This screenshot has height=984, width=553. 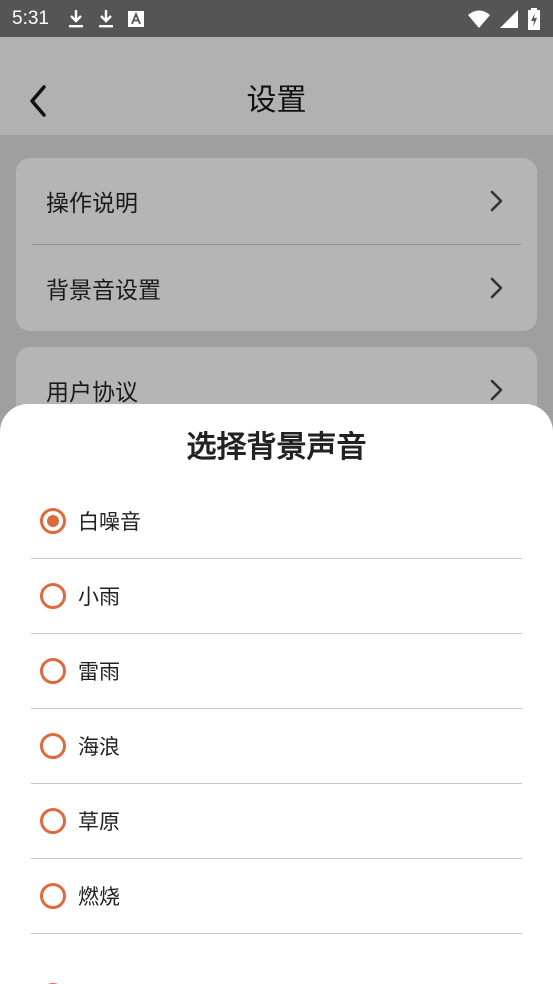 What do you see at coordinates (276, 18) in the screenshot?
I see `status-bar: 5:31` at bounding box center [276, 18].